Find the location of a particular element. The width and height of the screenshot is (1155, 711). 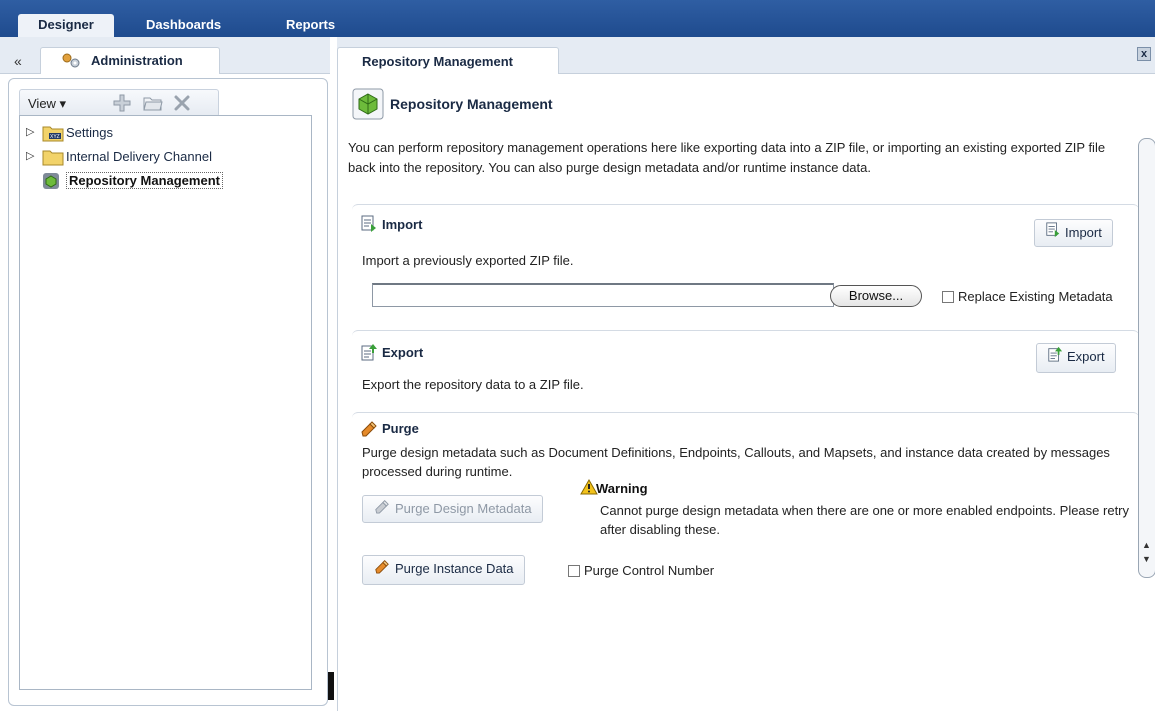

export-button: Export is located at coordinates (1076, 358).